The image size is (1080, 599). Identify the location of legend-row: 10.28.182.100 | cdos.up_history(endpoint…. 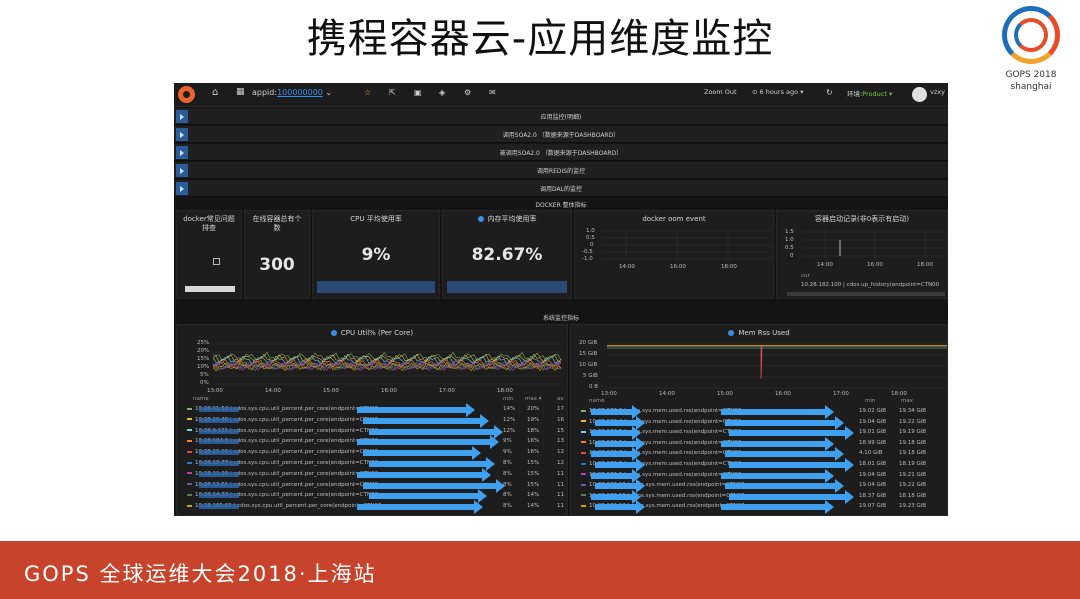
(870, 285).